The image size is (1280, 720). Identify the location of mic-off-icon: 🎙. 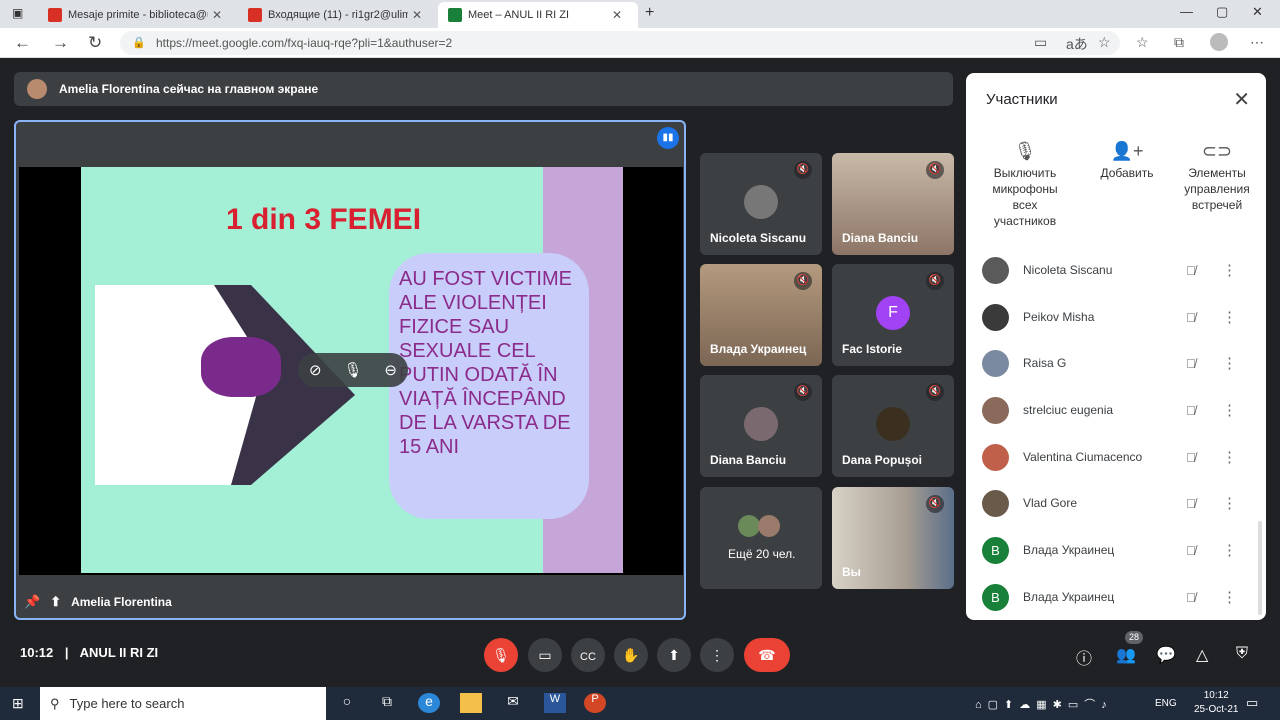
(1025, 151).